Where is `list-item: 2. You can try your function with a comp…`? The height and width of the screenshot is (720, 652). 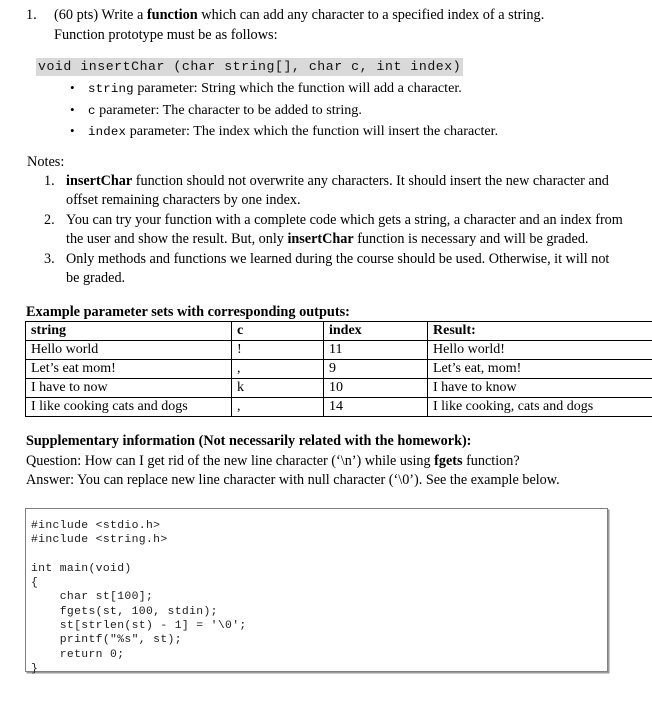 list-item: 2. You can try your function with a comp… is located at coordinates (334, 230).